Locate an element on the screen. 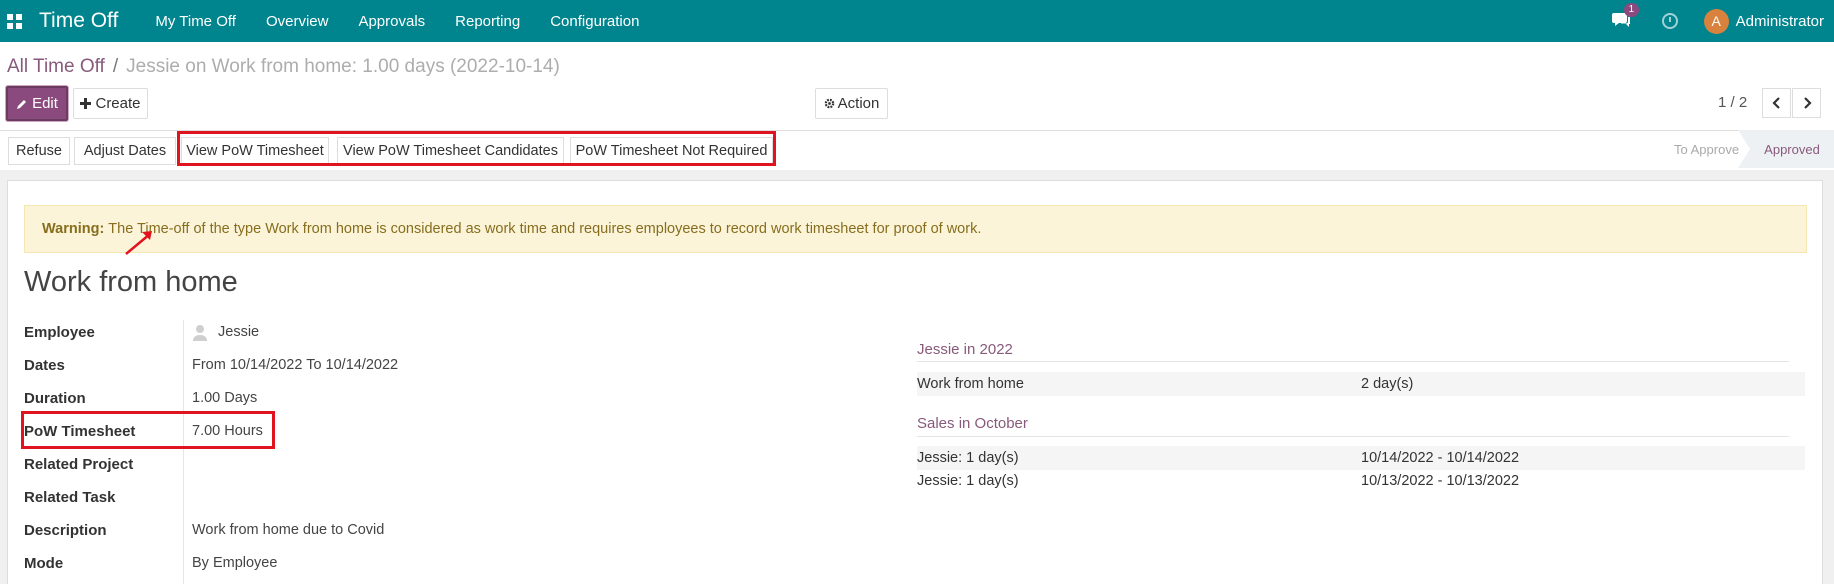 The image size is (1834, 584). statusbar-divider is located at coordinates (917, 130).